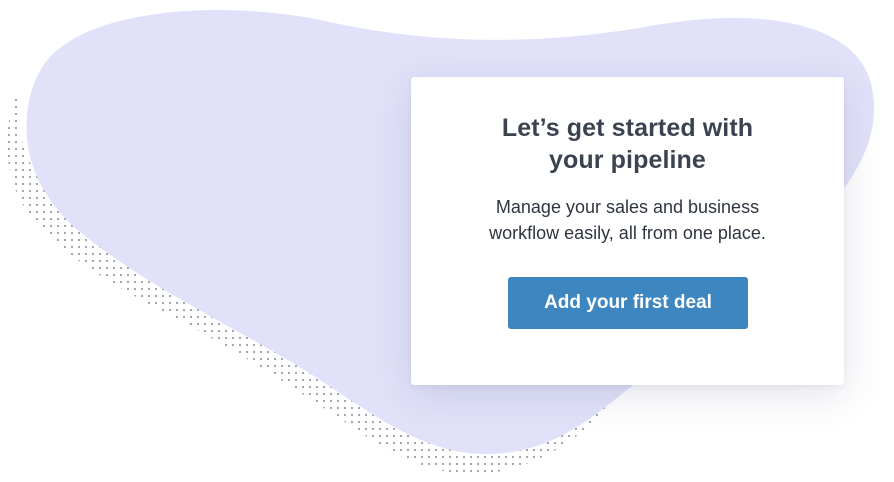  I want to click on card-title: Let’s get started with your pipeline, so click(627, 144).